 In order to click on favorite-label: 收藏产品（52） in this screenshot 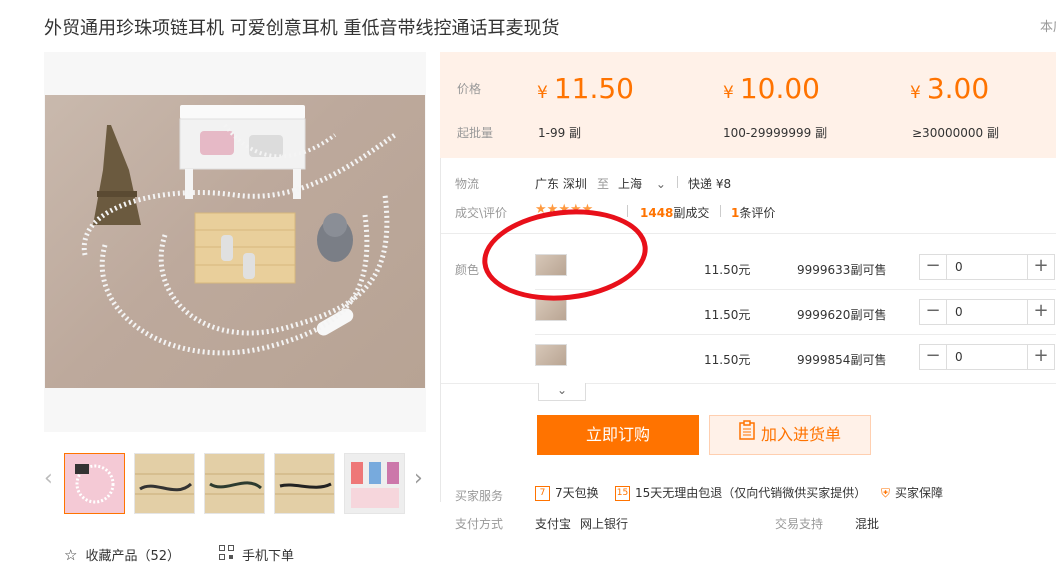, I will do `click(132, 556)`.